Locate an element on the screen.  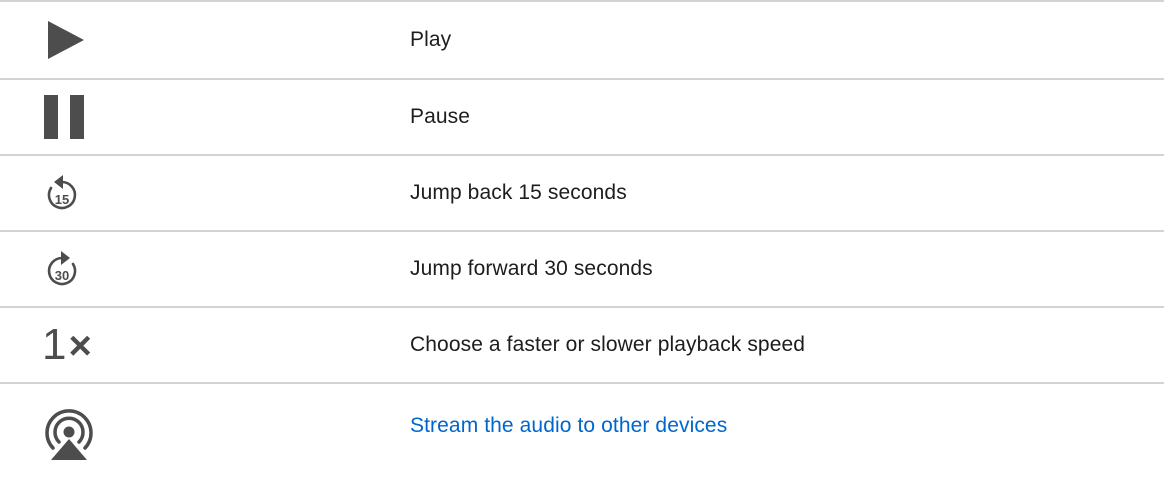
airplay-audio-icon is located at coordinates (69, 434).